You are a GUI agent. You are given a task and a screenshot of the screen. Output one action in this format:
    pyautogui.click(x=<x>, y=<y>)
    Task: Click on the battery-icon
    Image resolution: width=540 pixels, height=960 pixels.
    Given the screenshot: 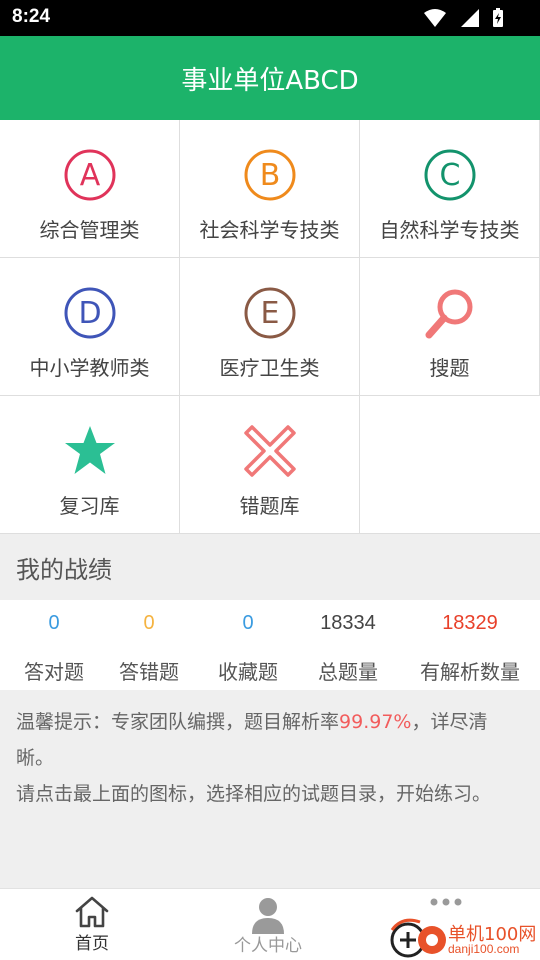 What is the action you would take?
    pyautogui.click(x=498, y=17)
    